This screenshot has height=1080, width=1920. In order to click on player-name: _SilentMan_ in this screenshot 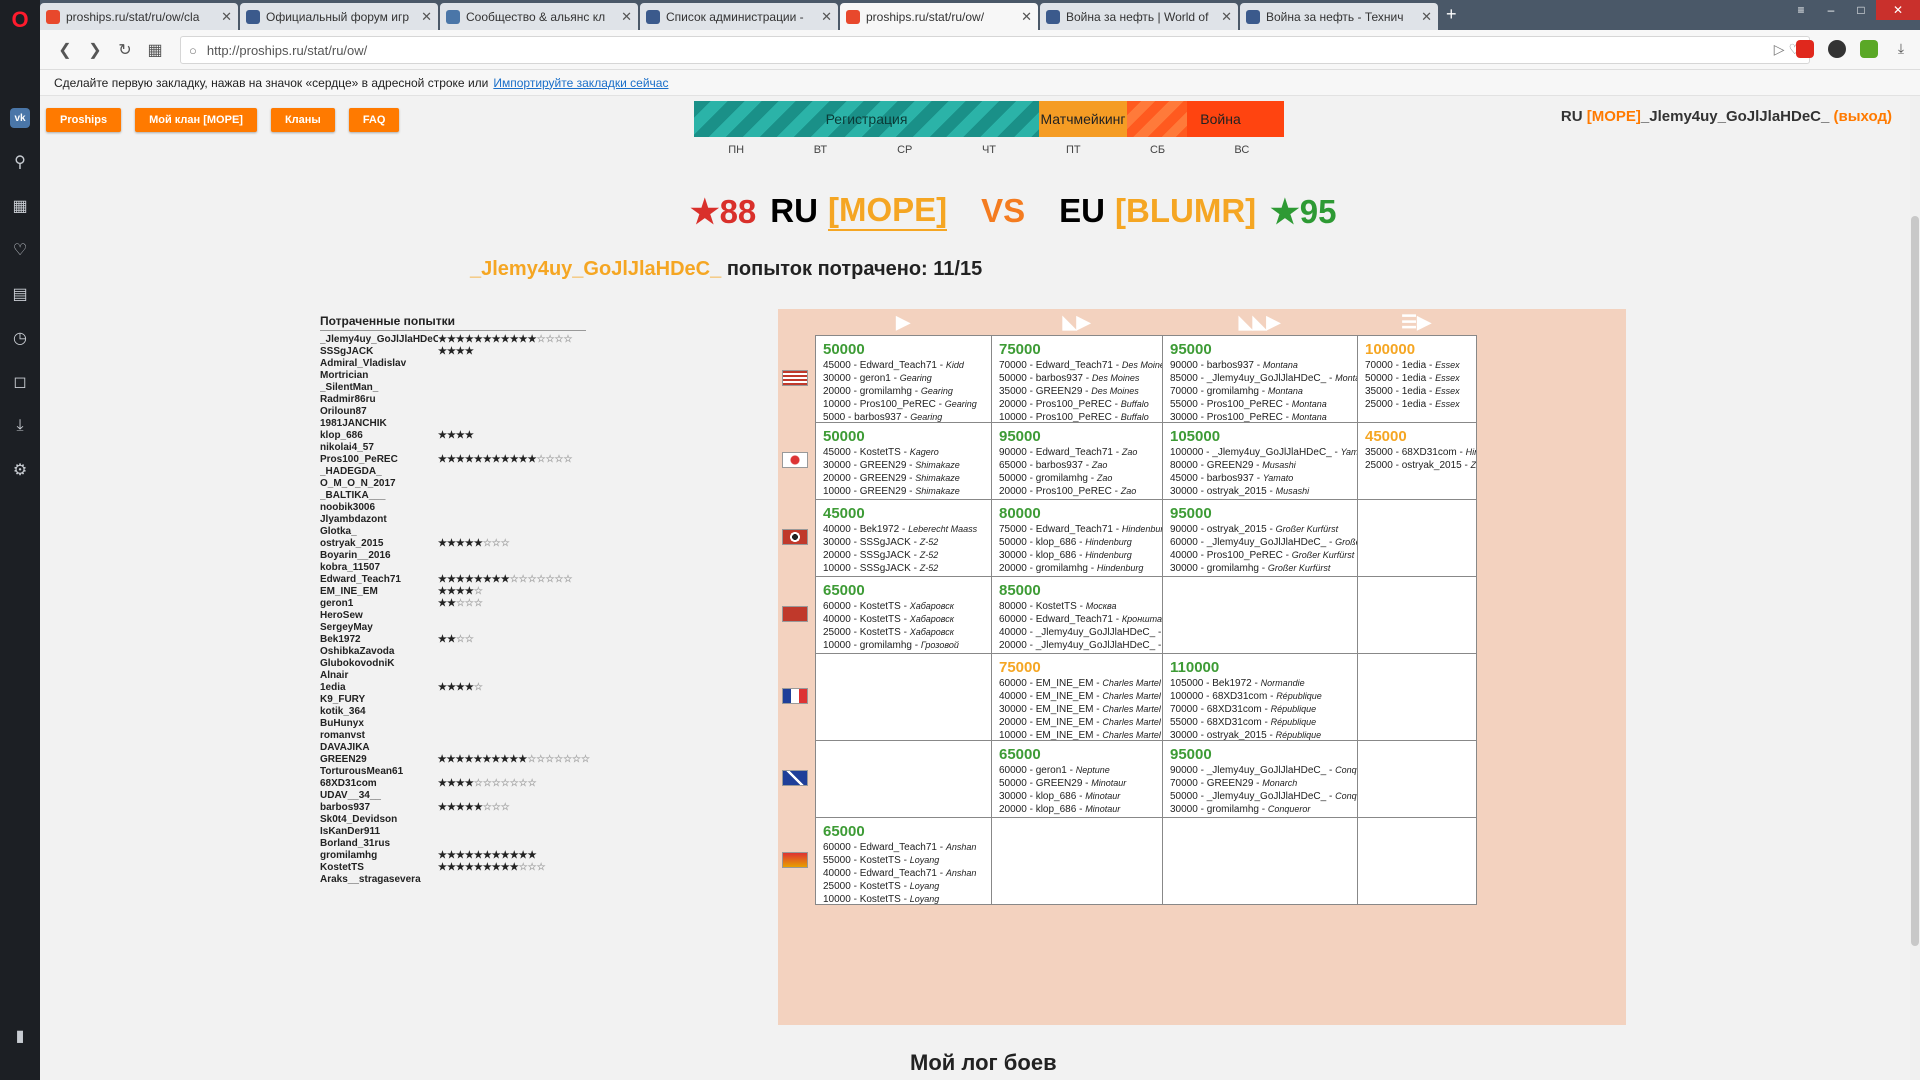, I will do `click(379, 388)`.